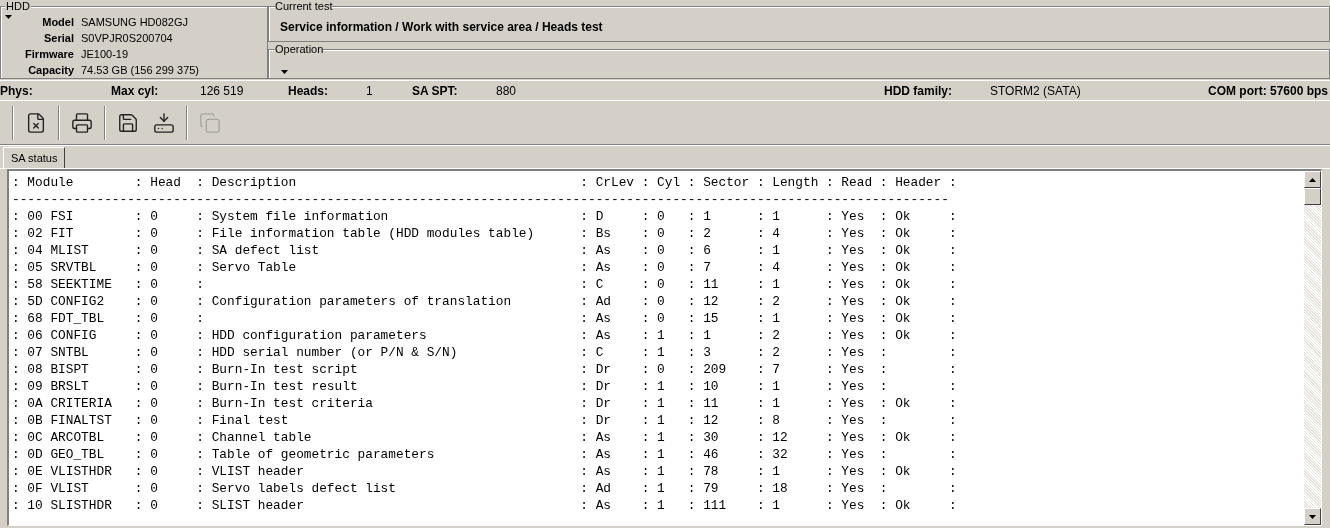 The height and width of the screenshot is (528, 1330). I want to click on log-line: : 00 FSI : 0 : System file information : D : 0 : 1 : 1 : Yes : Ok :, so click(484, 216).